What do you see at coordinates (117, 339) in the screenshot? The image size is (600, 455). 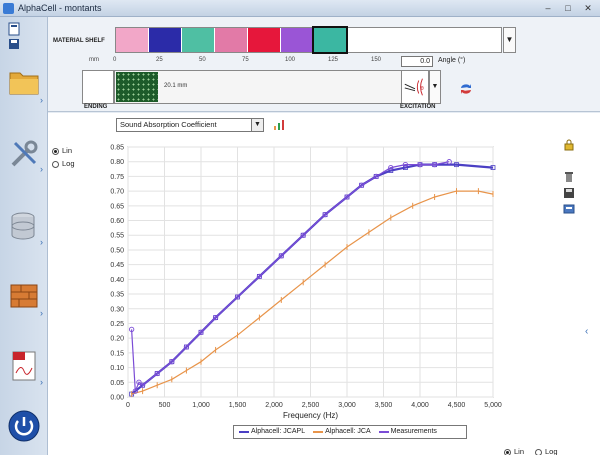 I see `y-tick-label: 0.20` at bounding box center [117, 339].